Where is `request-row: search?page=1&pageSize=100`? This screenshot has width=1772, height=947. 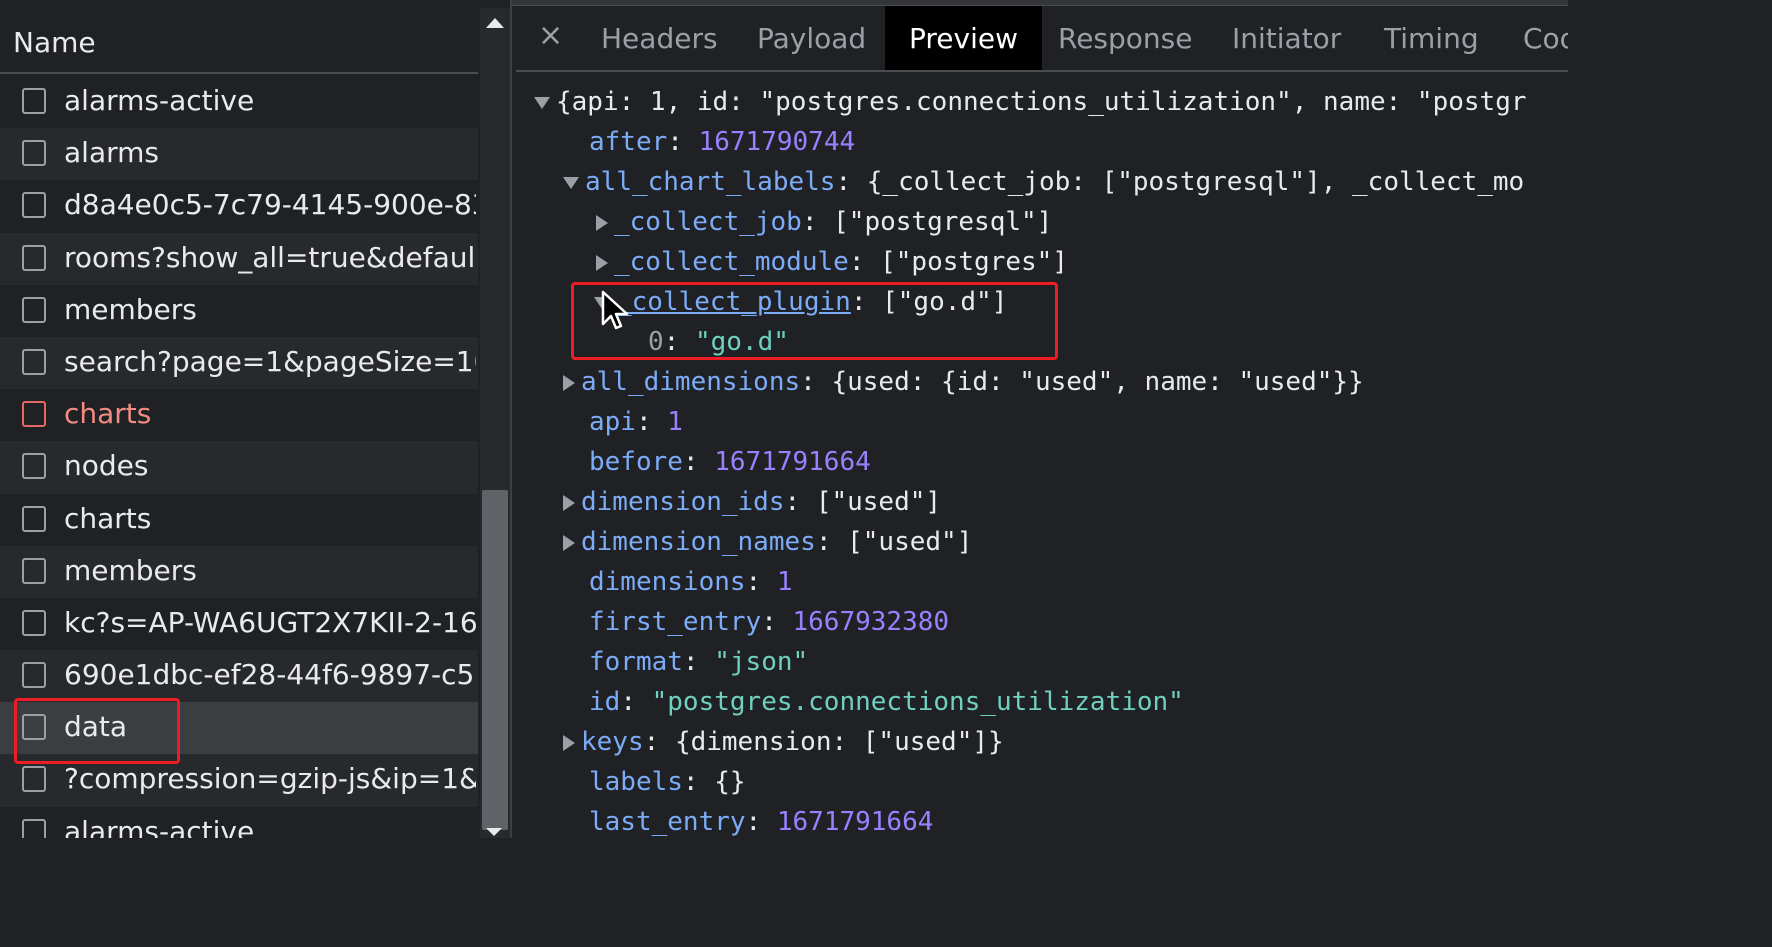 request-row: search?page=1&pageSize=100 is located at coordinates (239, 363).